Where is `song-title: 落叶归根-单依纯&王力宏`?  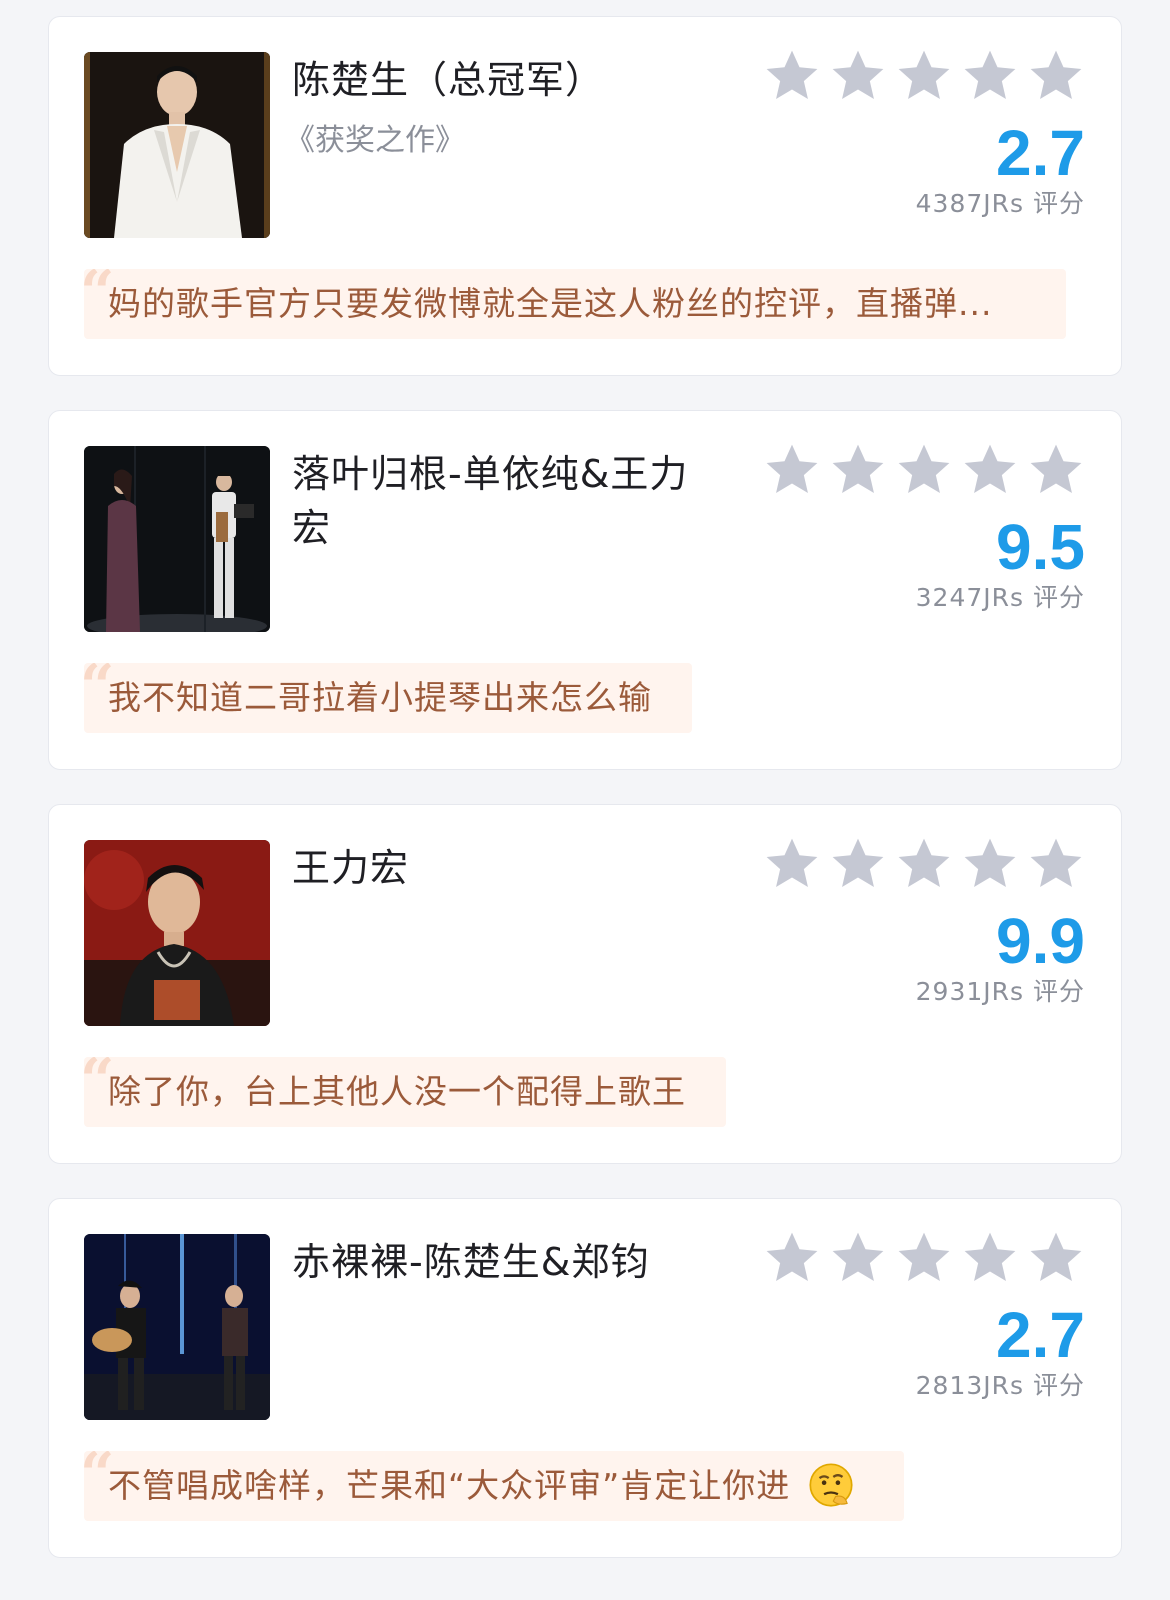
song-title: 落叶归根-单依纯&王力宏 is located at coordinates (490, 501).